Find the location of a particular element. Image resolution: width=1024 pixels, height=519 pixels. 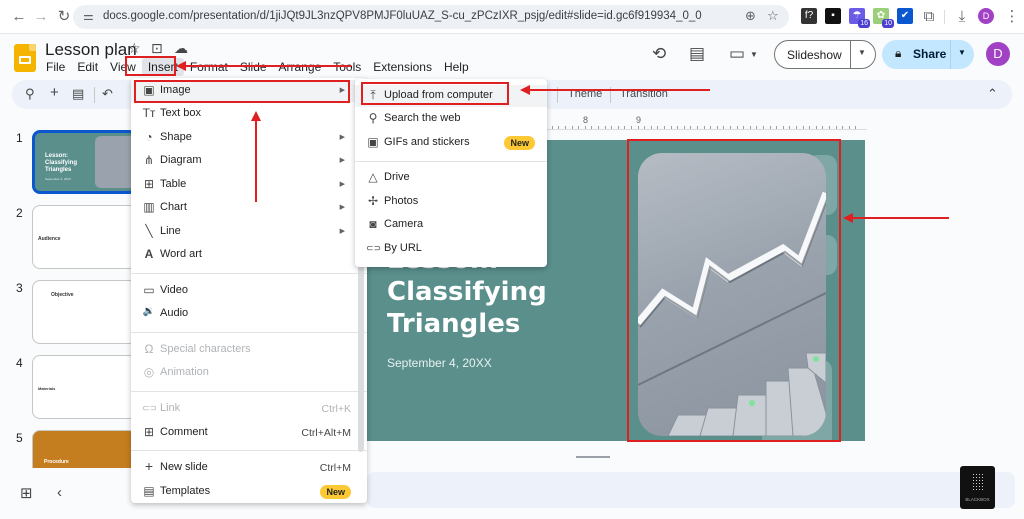

dark-extension-icon: ▪ is located at coordinates (833, 16).